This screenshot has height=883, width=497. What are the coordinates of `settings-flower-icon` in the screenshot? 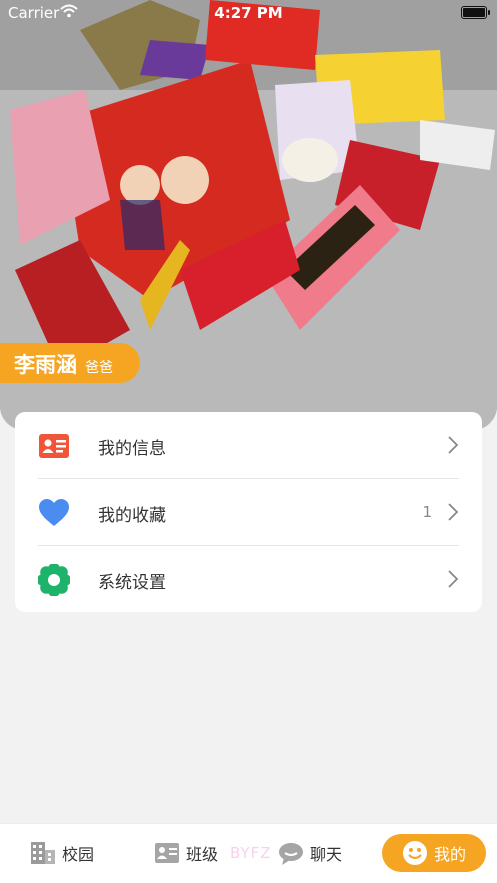 It's located at (54, 580).